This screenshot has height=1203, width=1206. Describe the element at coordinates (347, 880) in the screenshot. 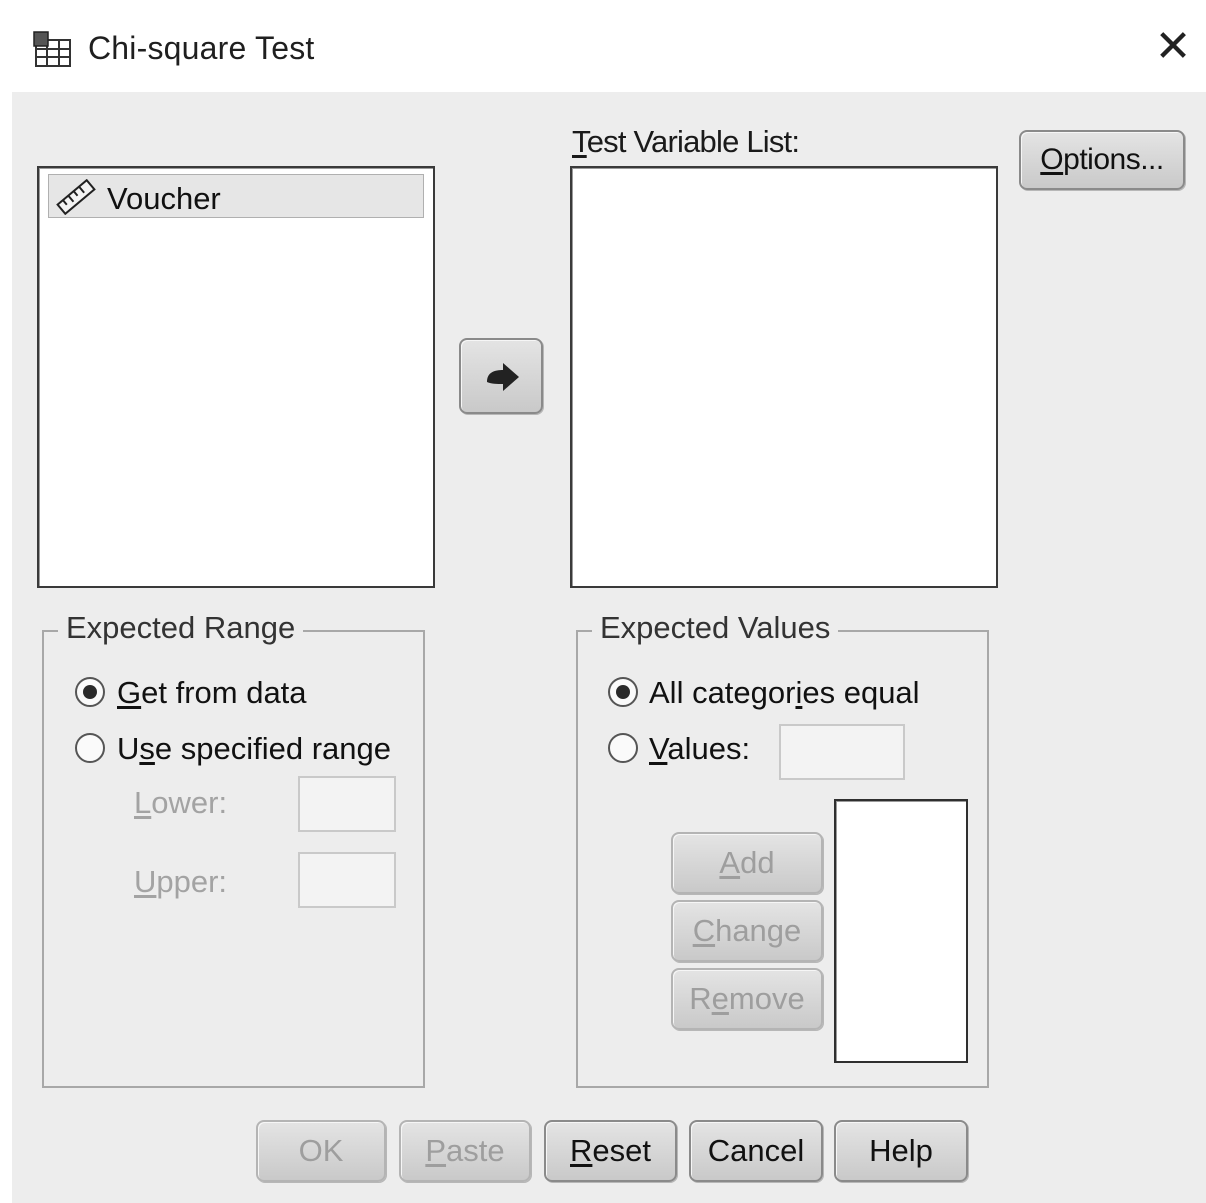

I see `upper-input` at that location.